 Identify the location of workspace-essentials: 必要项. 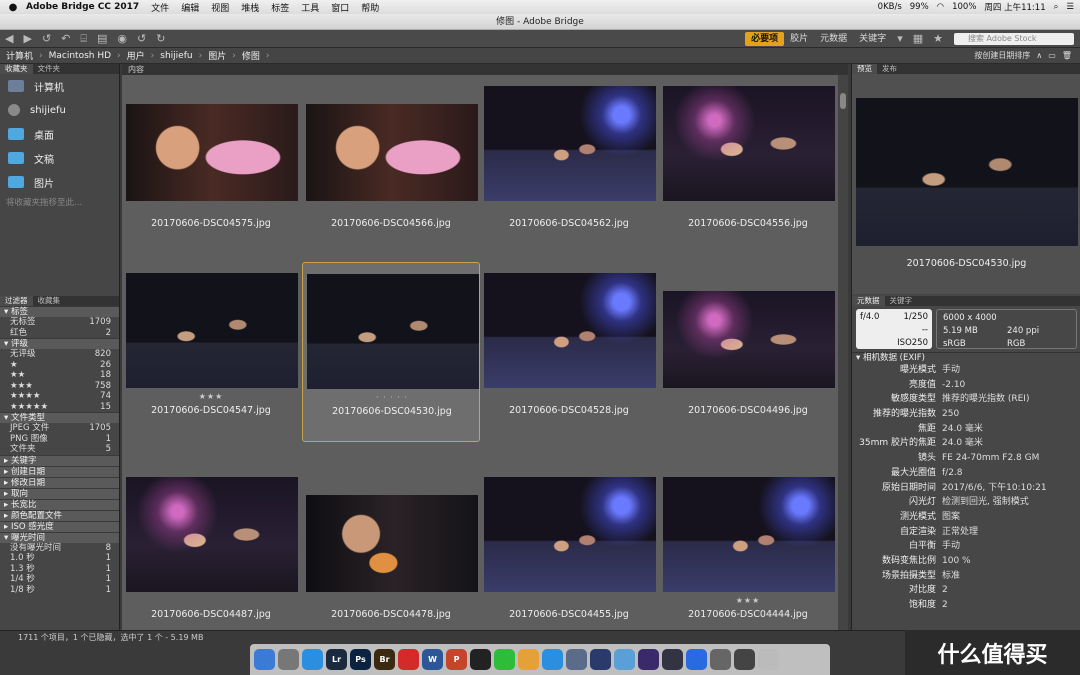
(765, 38).